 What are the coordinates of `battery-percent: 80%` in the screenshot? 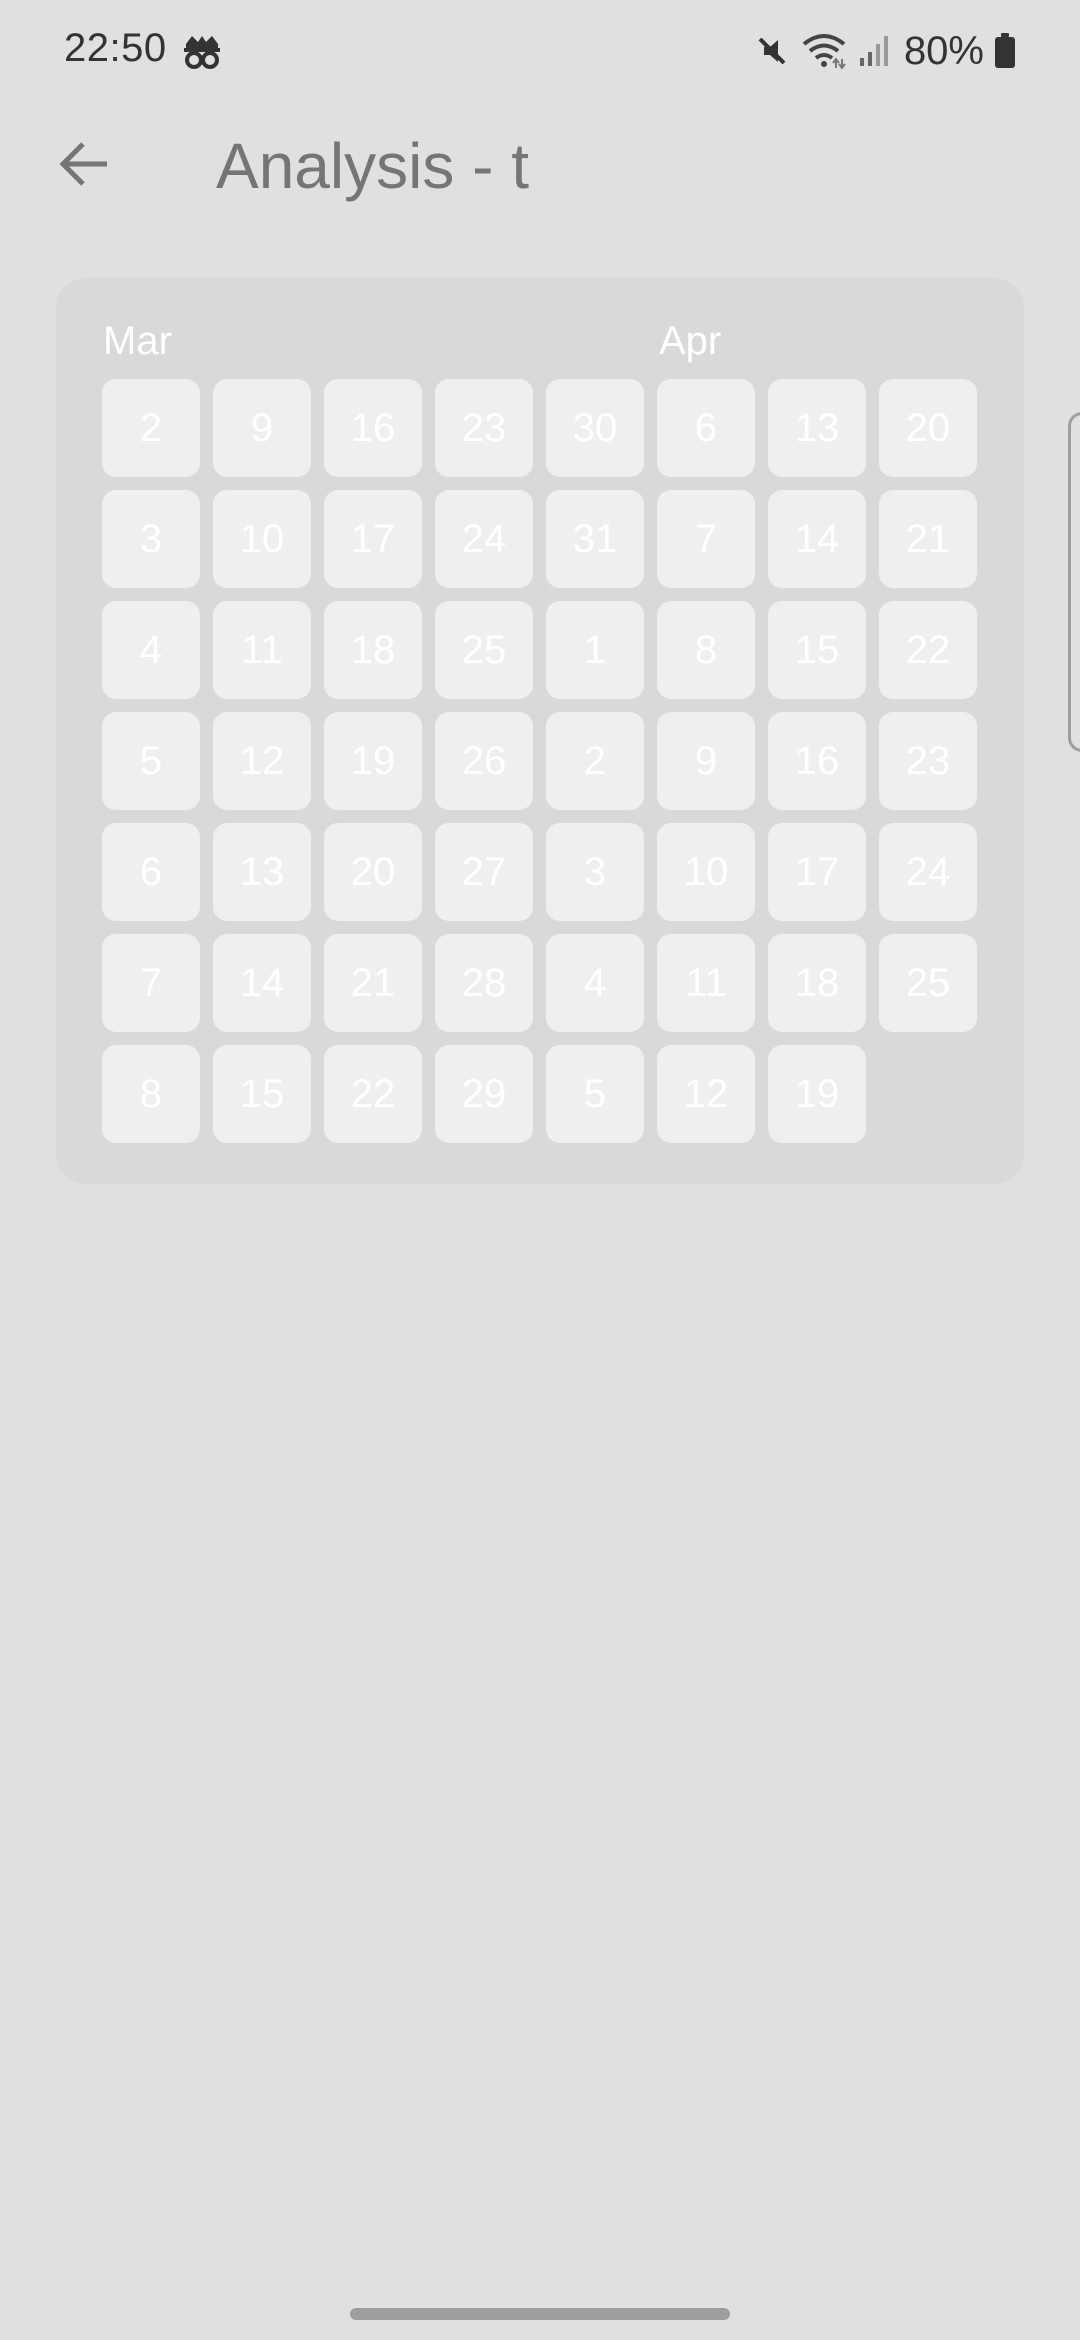 It's located at (943, 50).